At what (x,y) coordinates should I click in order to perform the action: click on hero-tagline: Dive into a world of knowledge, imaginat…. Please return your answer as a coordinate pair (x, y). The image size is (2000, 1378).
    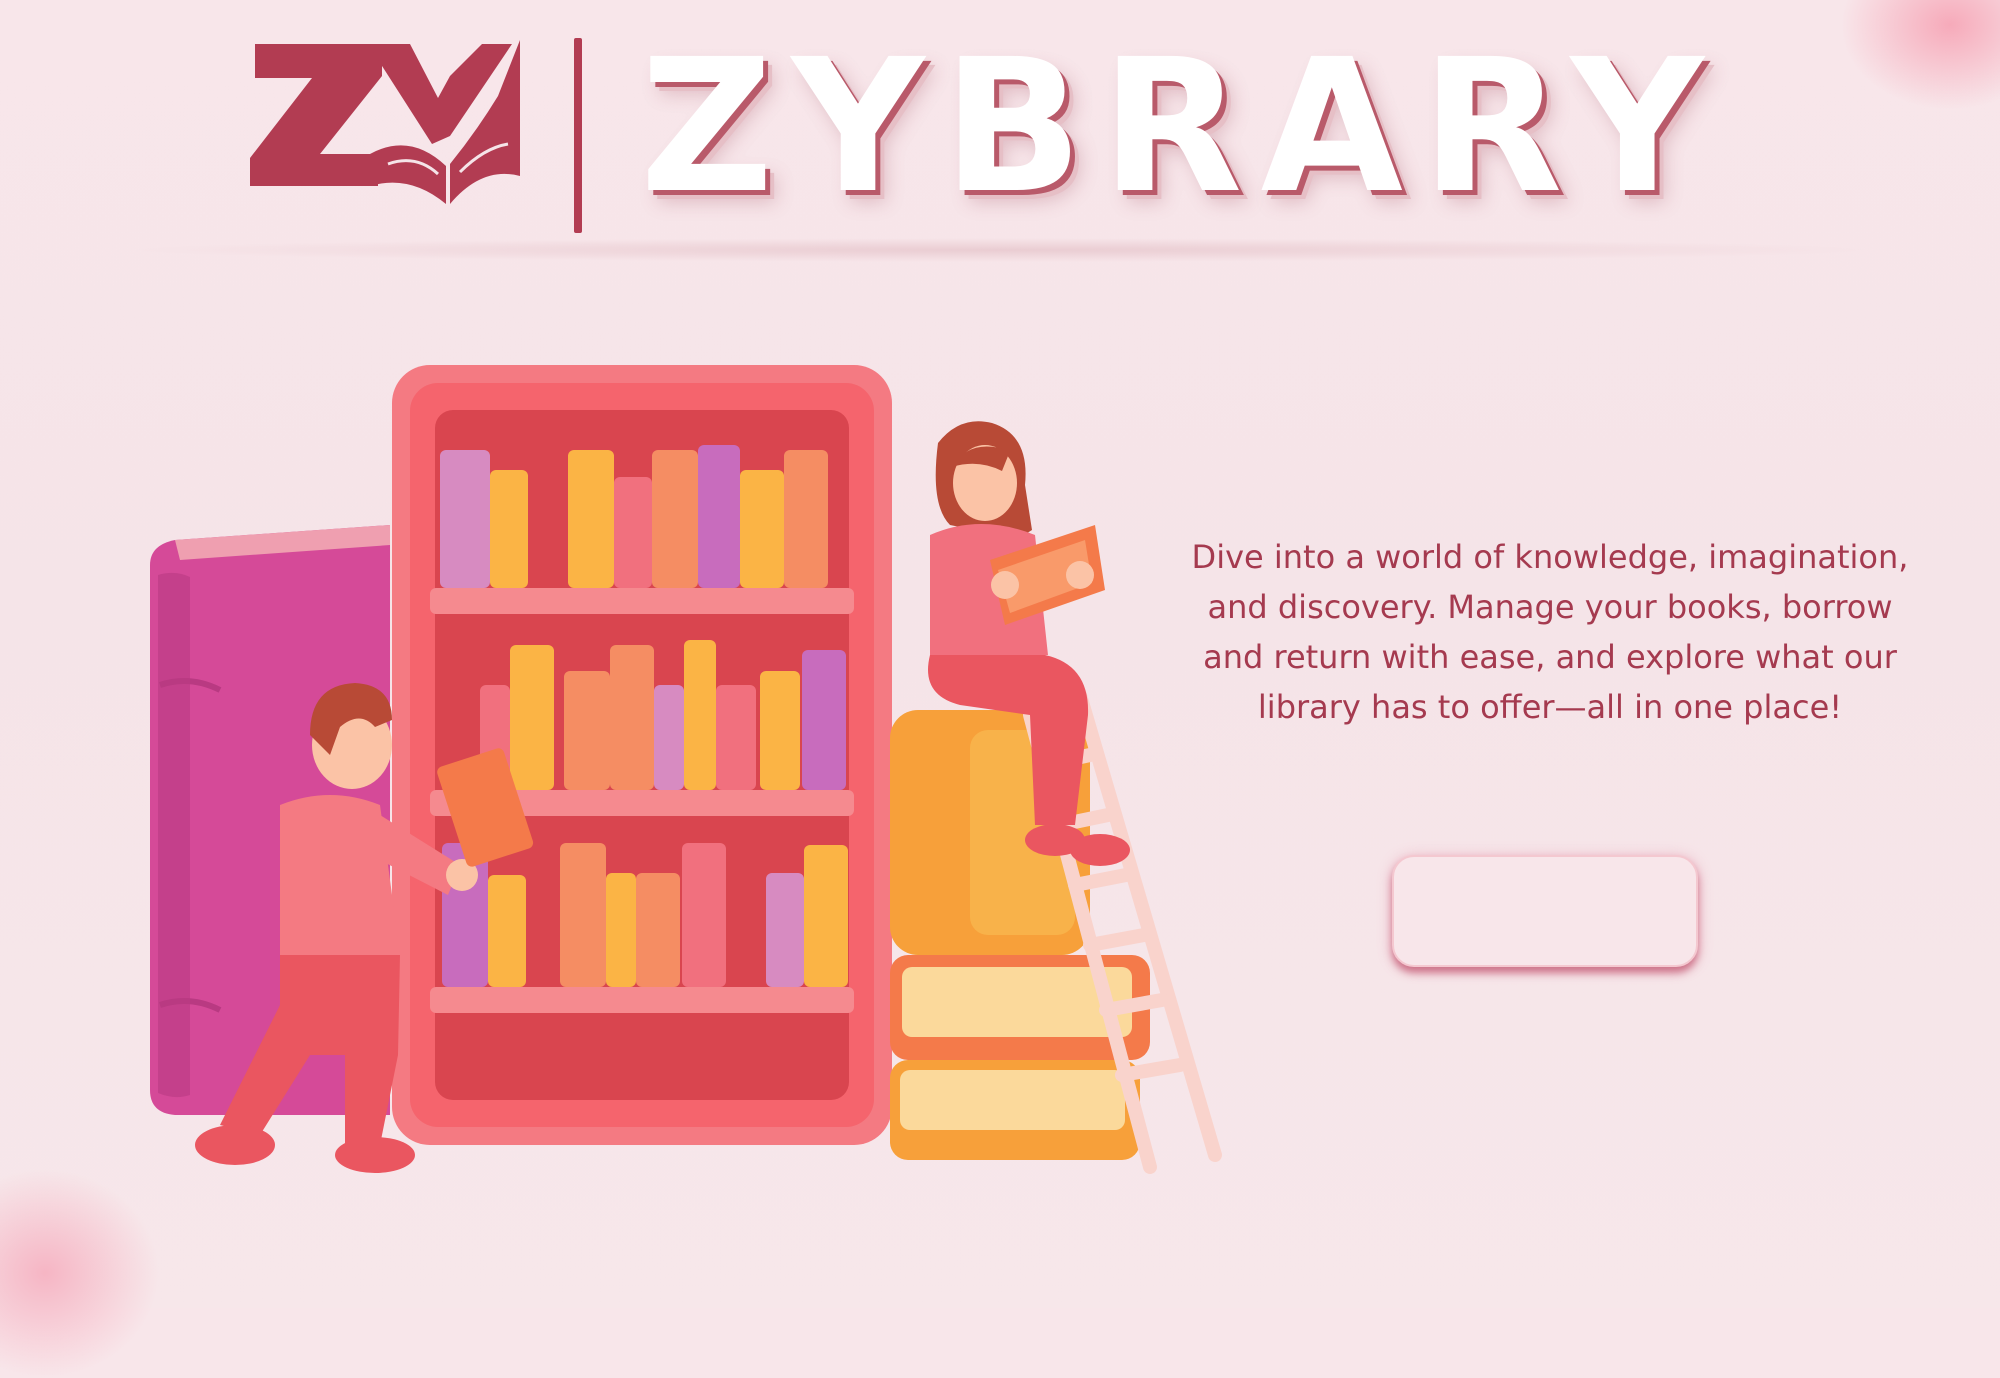
    Looking at the image, I should click on (1550, 632).